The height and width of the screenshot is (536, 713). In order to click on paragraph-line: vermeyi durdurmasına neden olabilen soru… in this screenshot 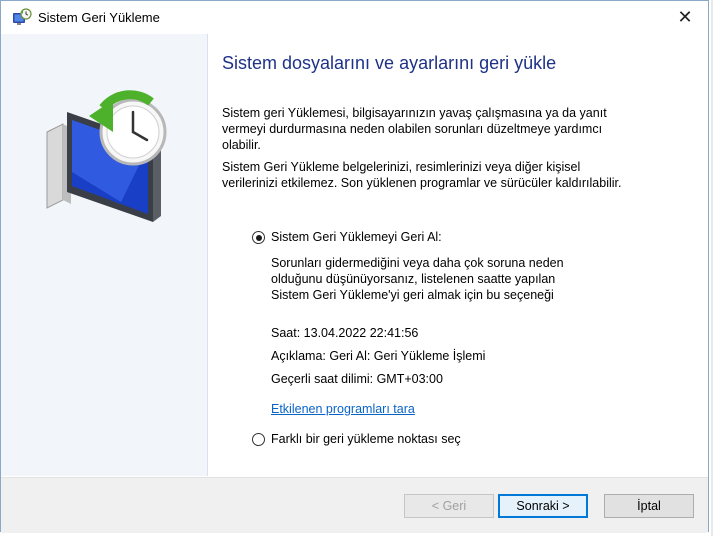, I will do `click(412, 129)`.